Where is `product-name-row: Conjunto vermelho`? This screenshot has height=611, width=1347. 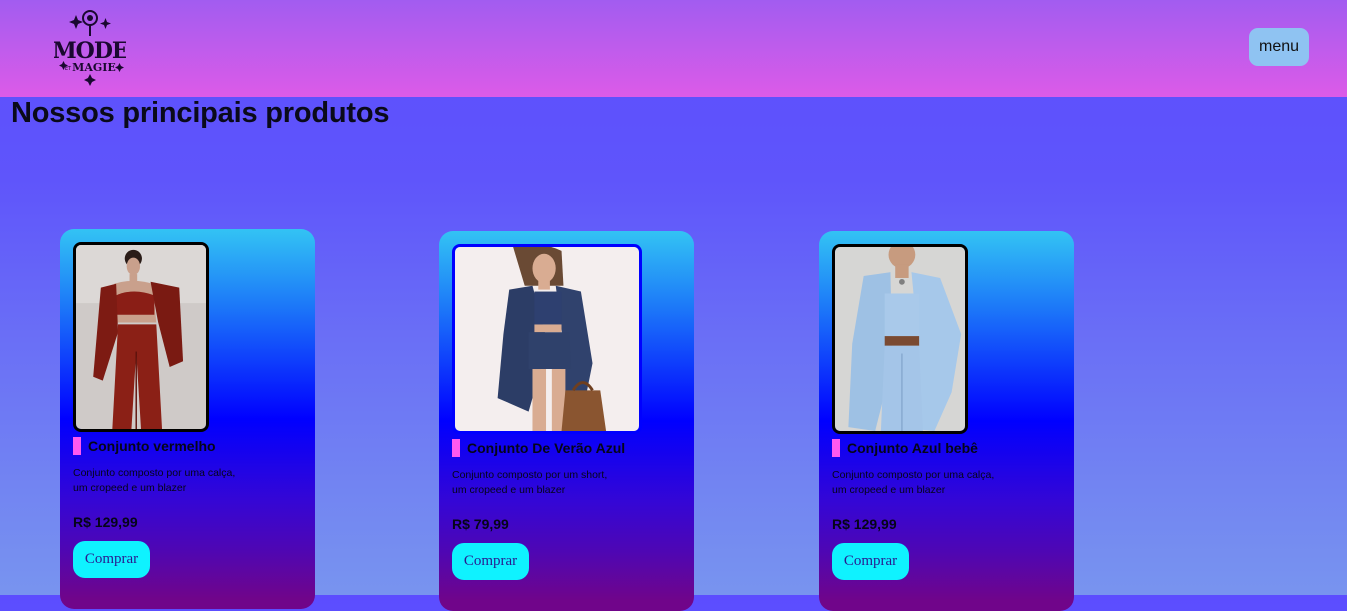 product-name-row: Conjunto vermelho is located at coordinates (144, 446).